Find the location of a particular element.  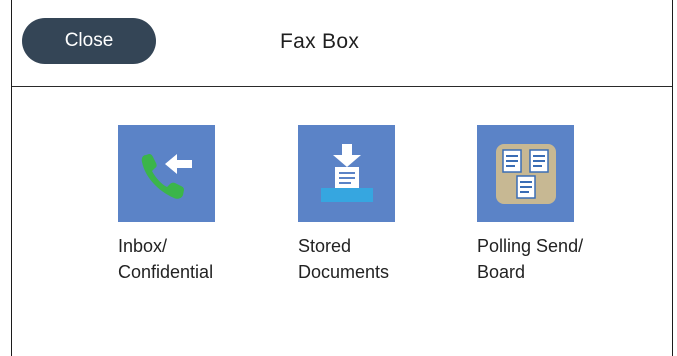

stored-documents-tile: Stored Documents is located at coordinates (368, 205).